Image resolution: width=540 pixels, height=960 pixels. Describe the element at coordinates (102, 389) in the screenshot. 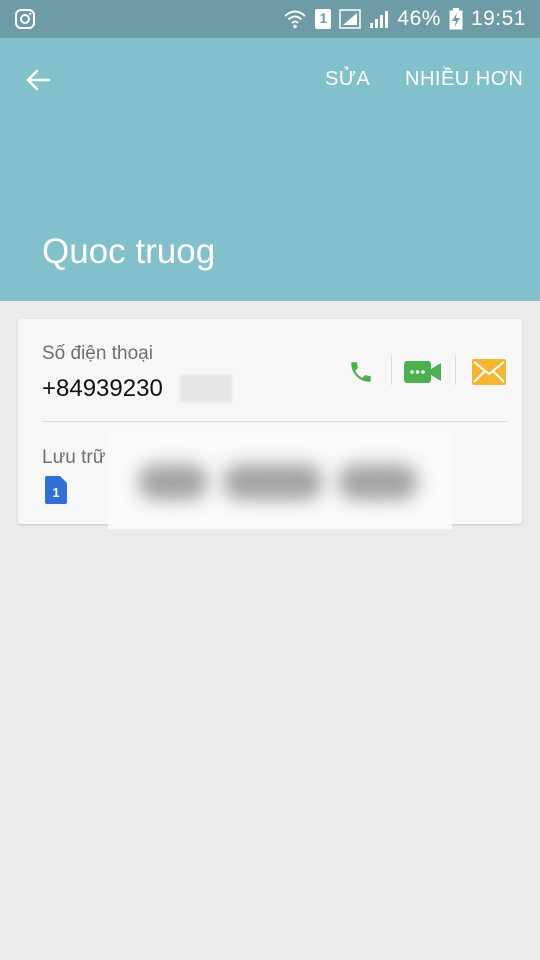

I see `phone-number: +84939230` at that location.